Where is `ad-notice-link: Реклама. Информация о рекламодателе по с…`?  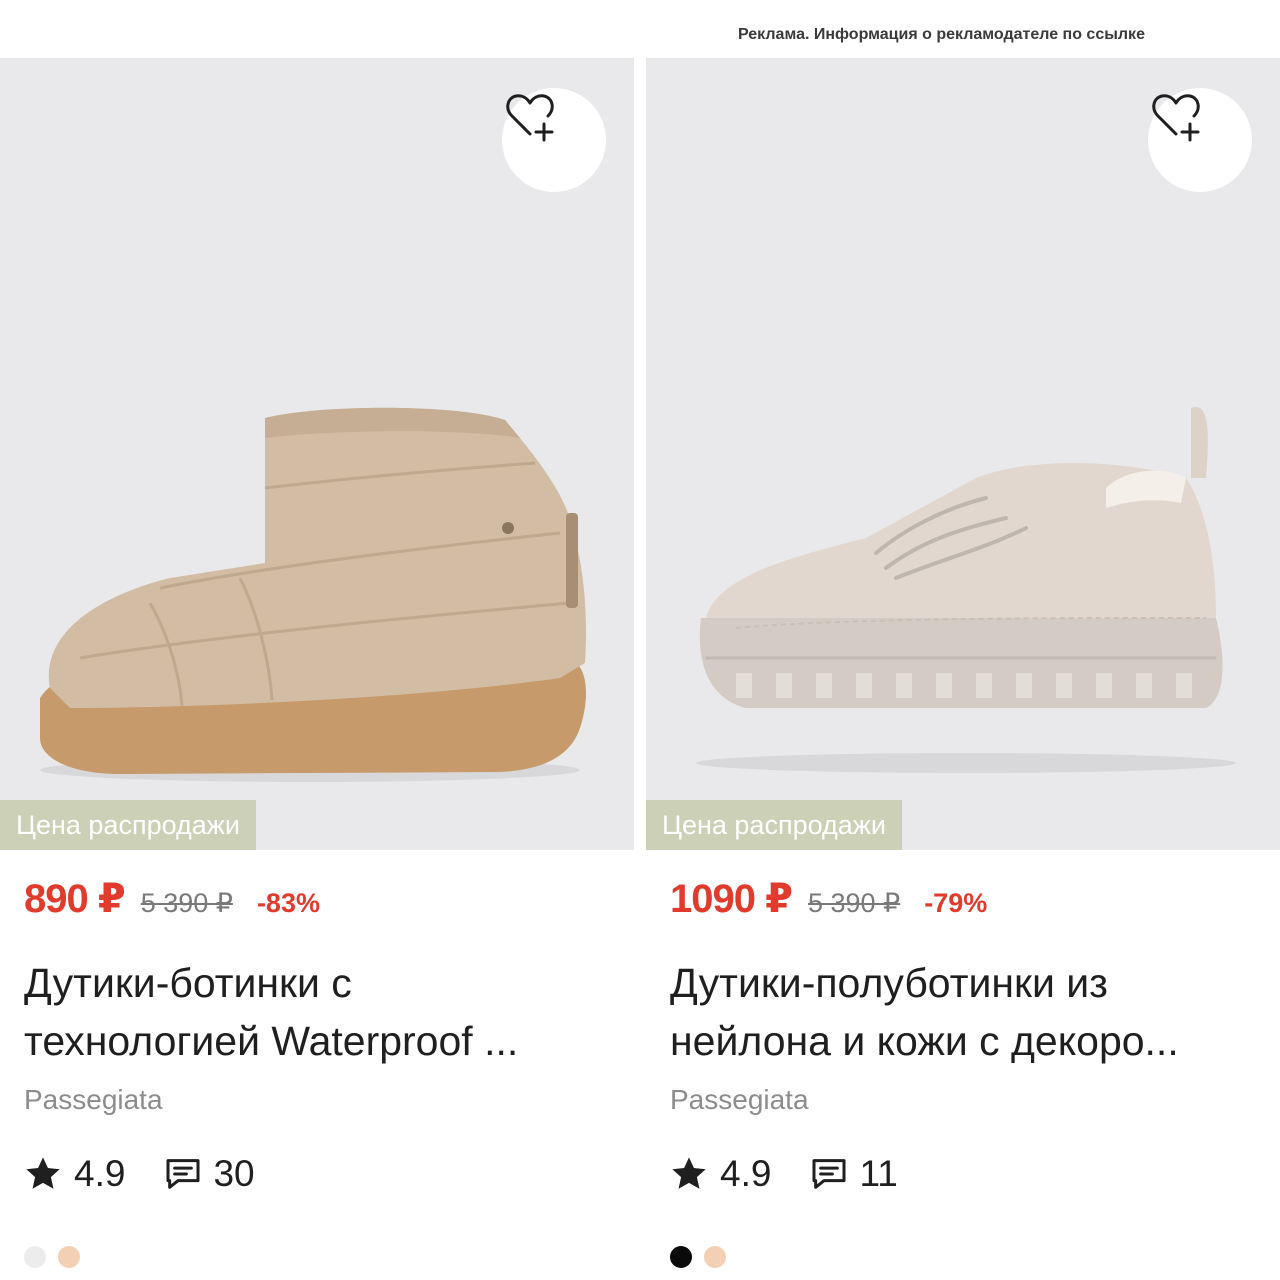
ad-notice-link: Реклама. Информация о рекламодателе по с… is located at coordinates (941, 35).